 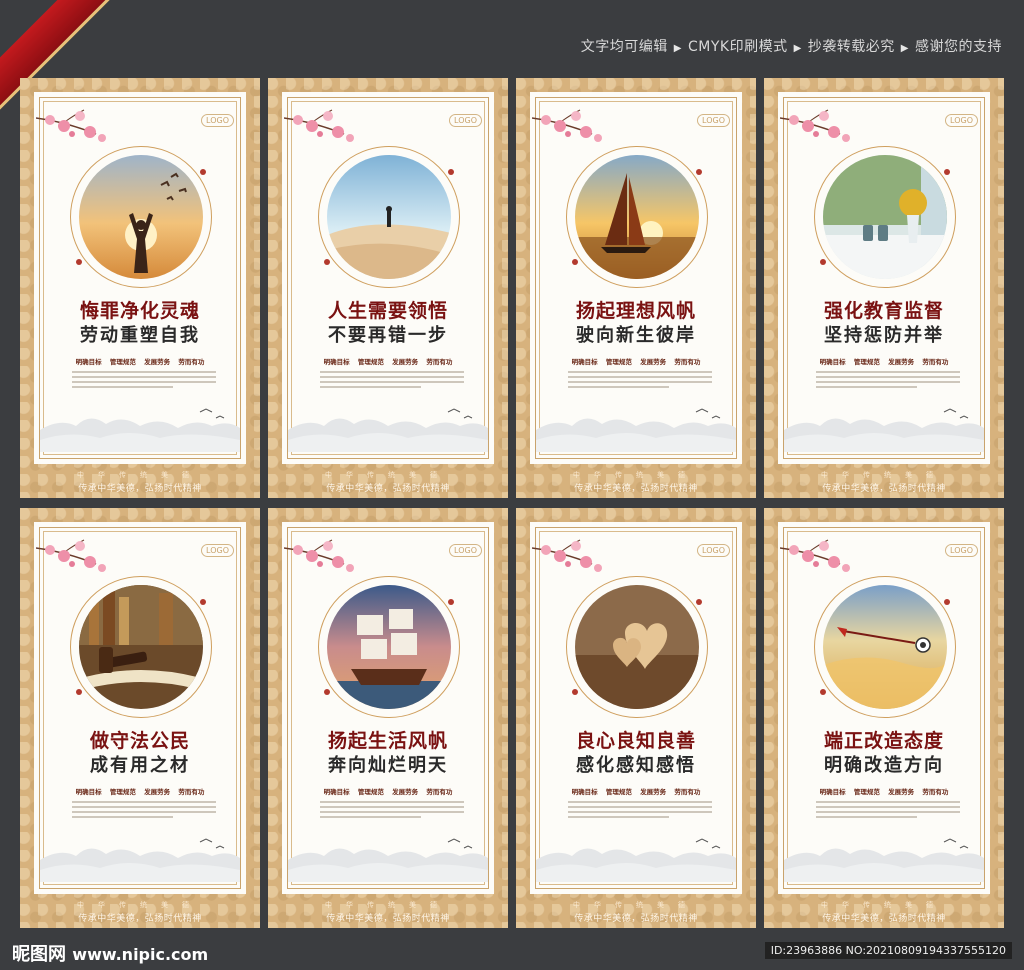 I want to click on poster-subtitle: 坚持惩防并举, so click(x=884, y=335).